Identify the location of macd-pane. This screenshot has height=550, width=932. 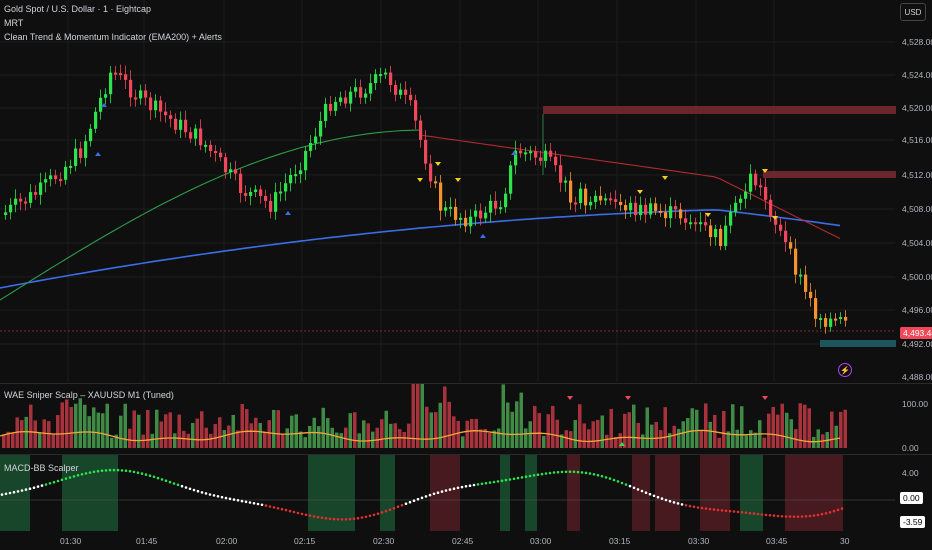
(466, 492).